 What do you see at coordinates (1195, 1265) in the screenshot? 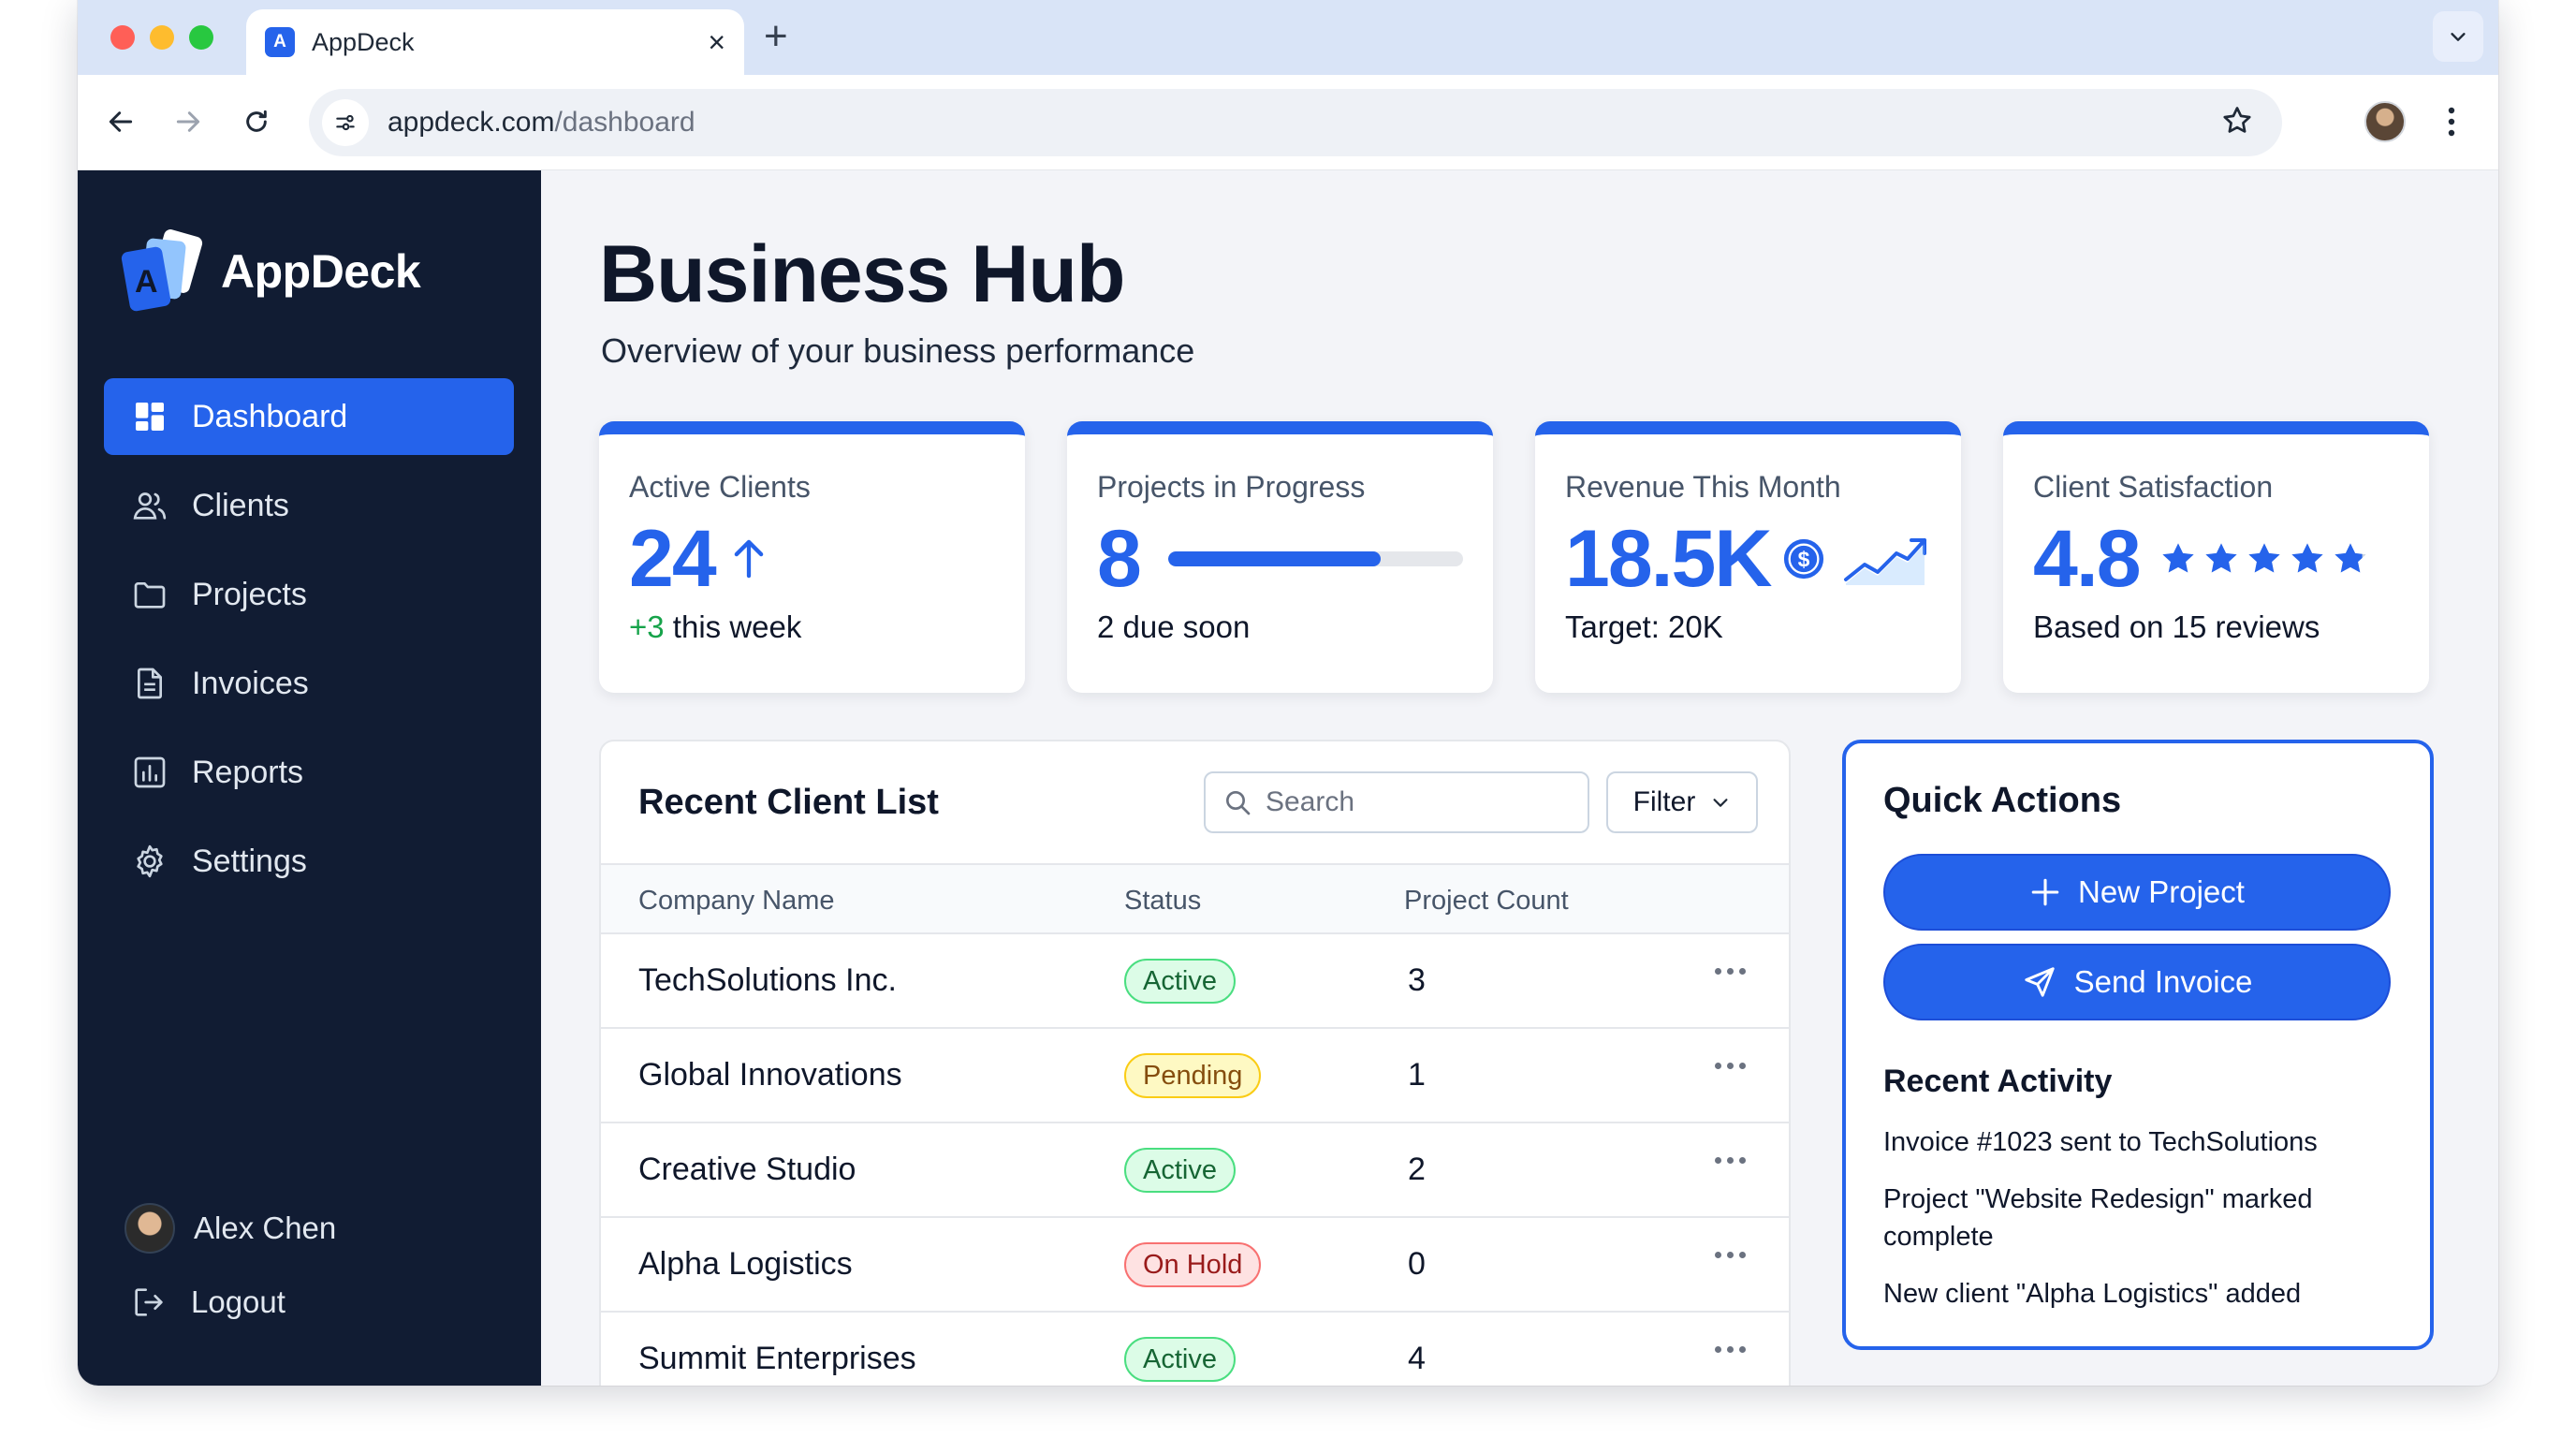
I see `table-row: Alpha Logistics On Hold 0` at bounding box center [1195, 1265].